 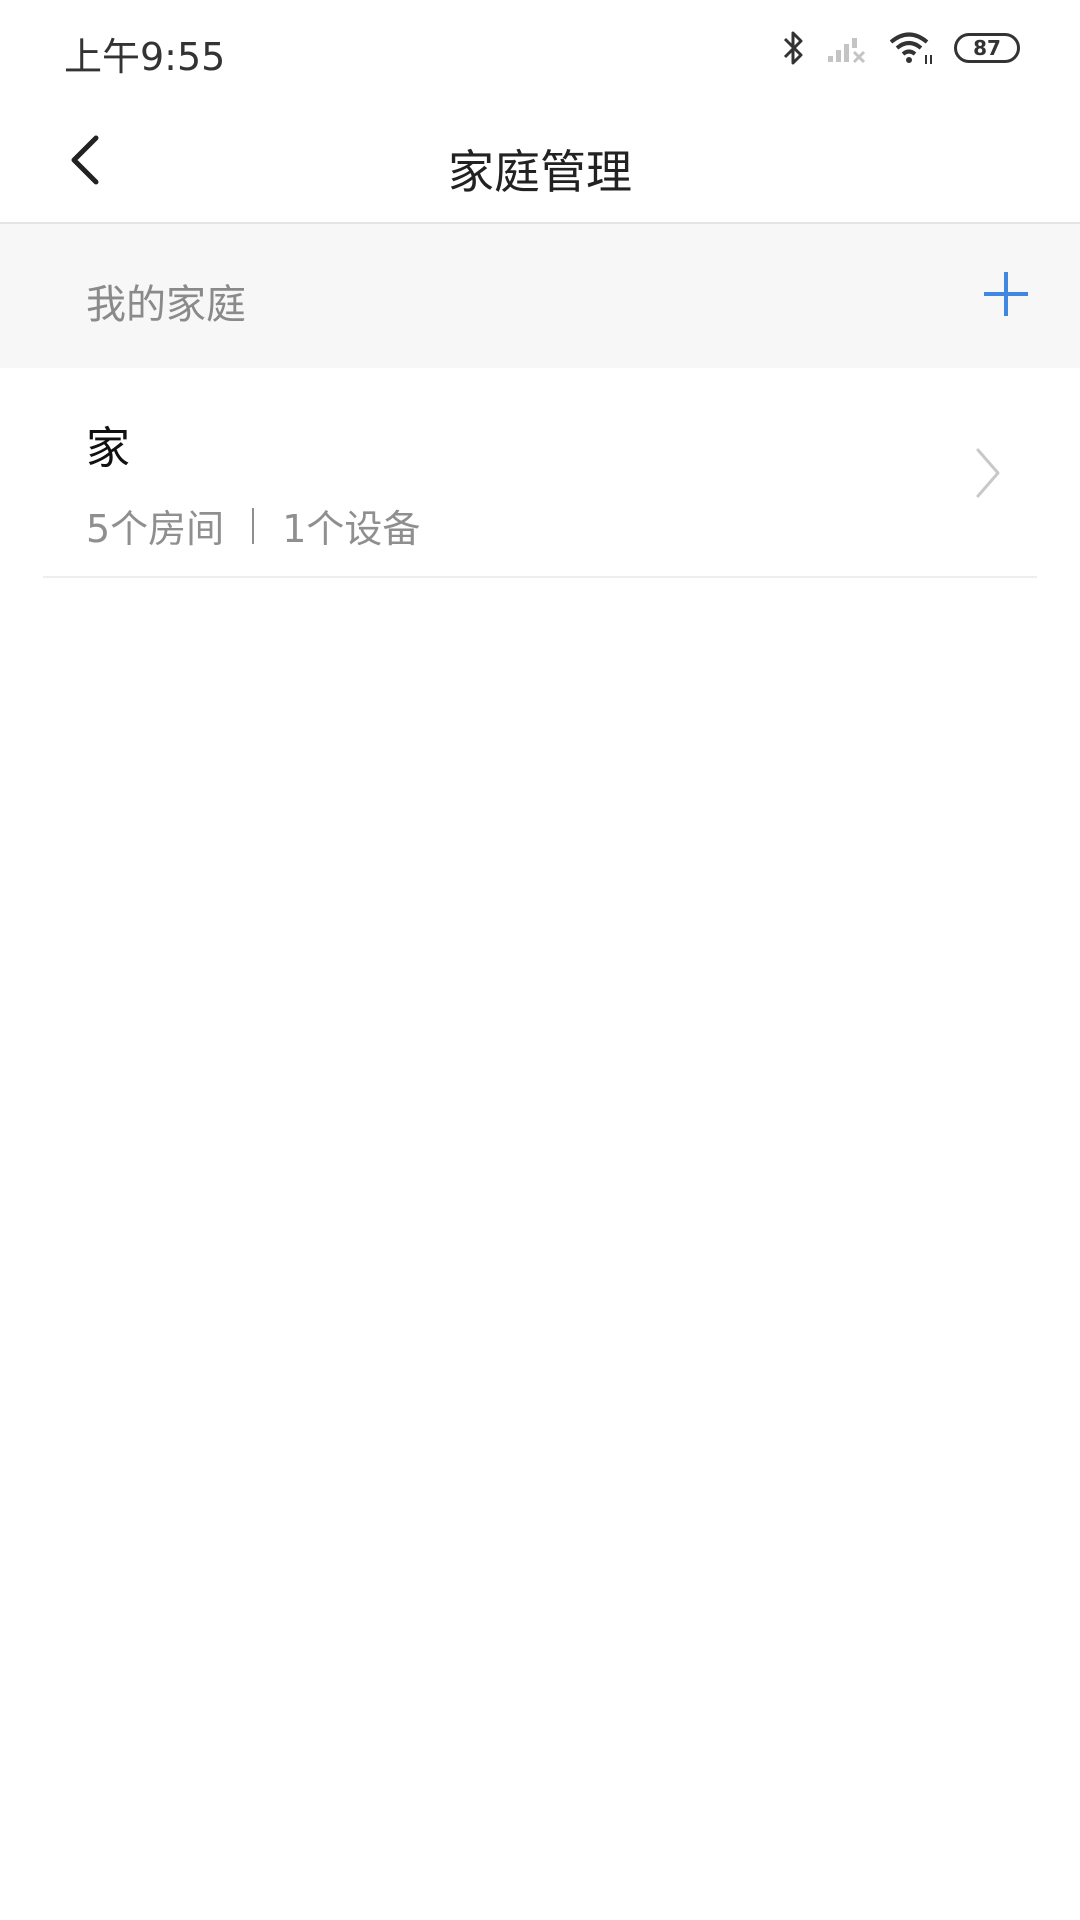 What do you see at coordinates (540, 473) in the screenshot?
I see `family-list-item: 家 5个房间 1个设备` at bounding box center [540, 473].